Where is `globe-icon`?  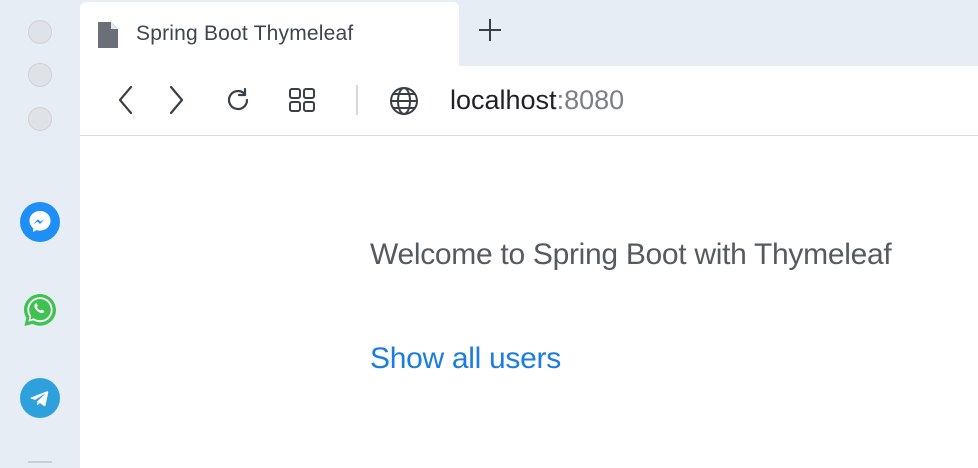 globe-icon is located at coordinates (404, 103).